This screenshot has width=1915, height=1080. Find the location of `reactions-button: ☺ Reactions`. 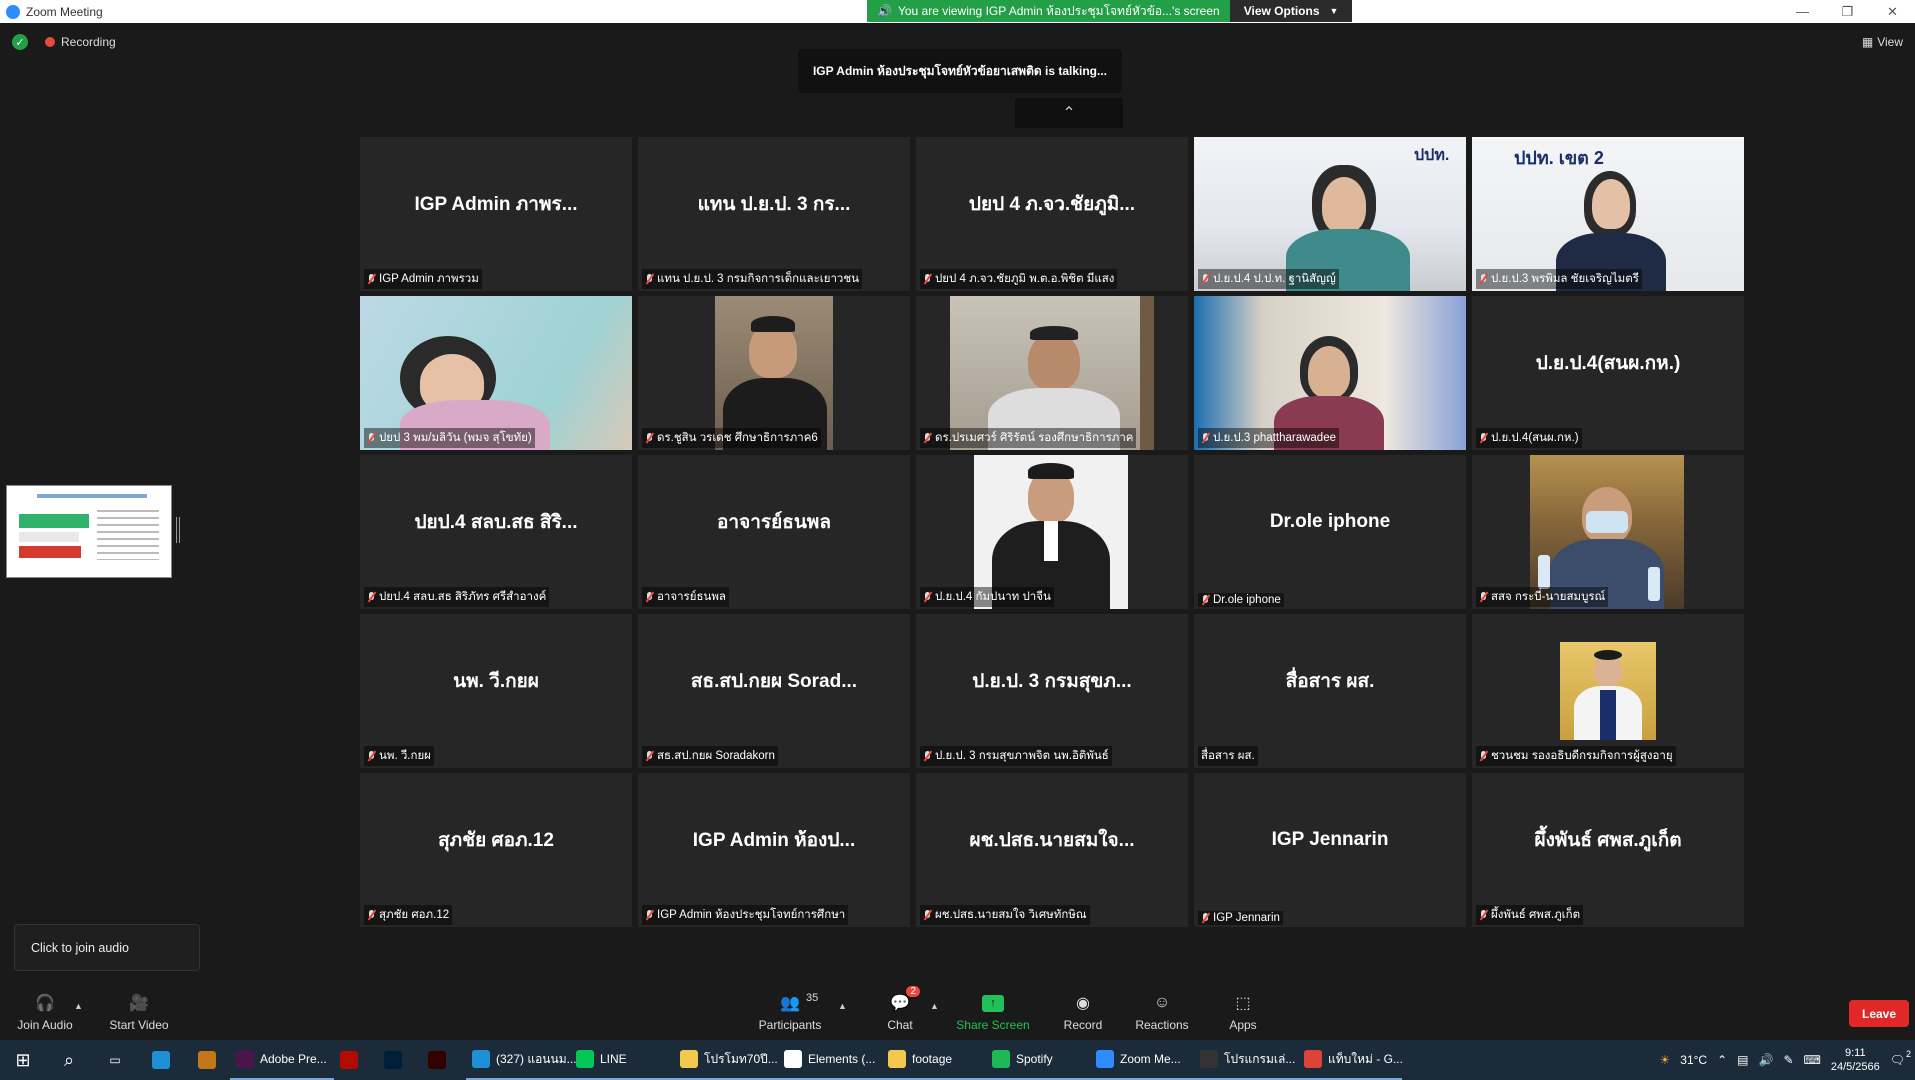

reactions-button: ☺ Reactions is located at coordinates (1162, 1011).